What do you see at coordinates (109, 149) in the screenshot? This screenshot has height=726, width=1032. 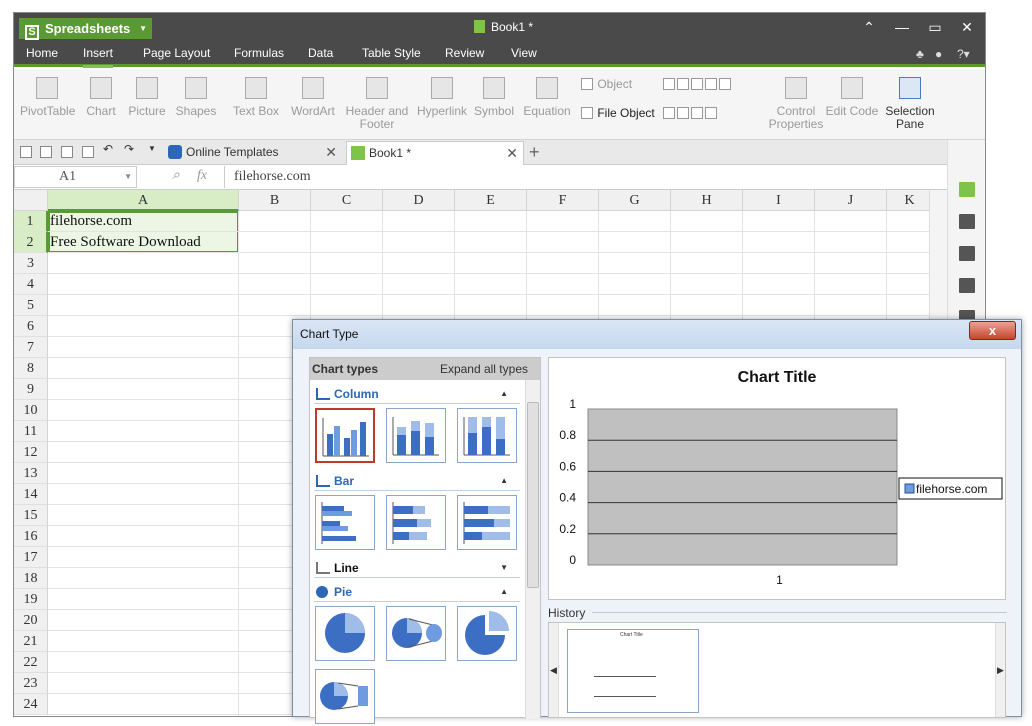 I see `undo-icon: ↶` at bounding box center [109, 149].